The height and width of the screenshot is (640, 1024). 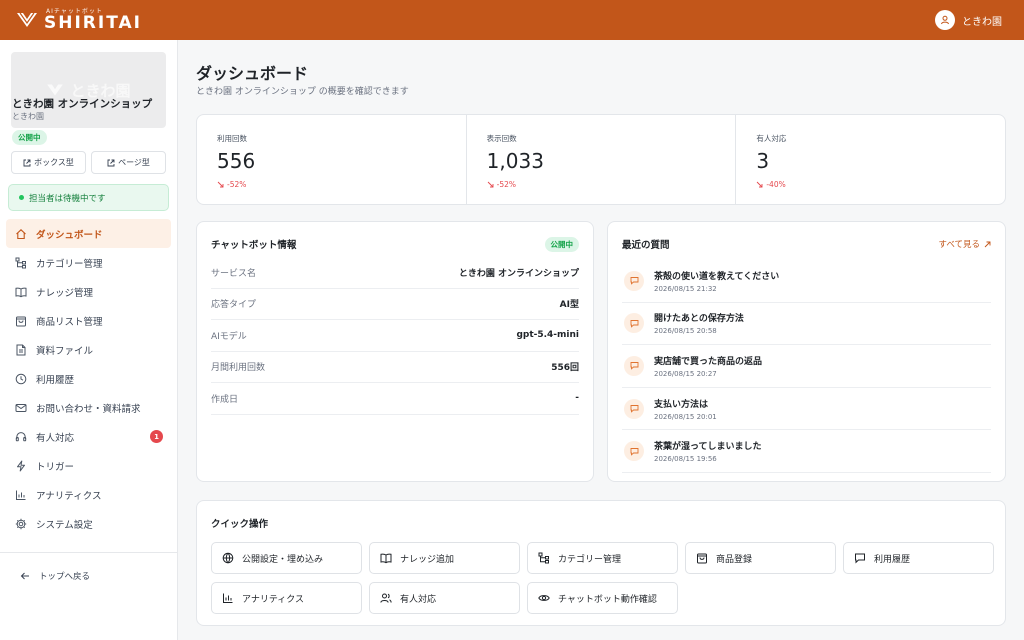 What do you see at coordinates (88, 320) in the screenshot?
I see `sidebar-item-products: 商品リスト管理` at bounding box center [88, 320].